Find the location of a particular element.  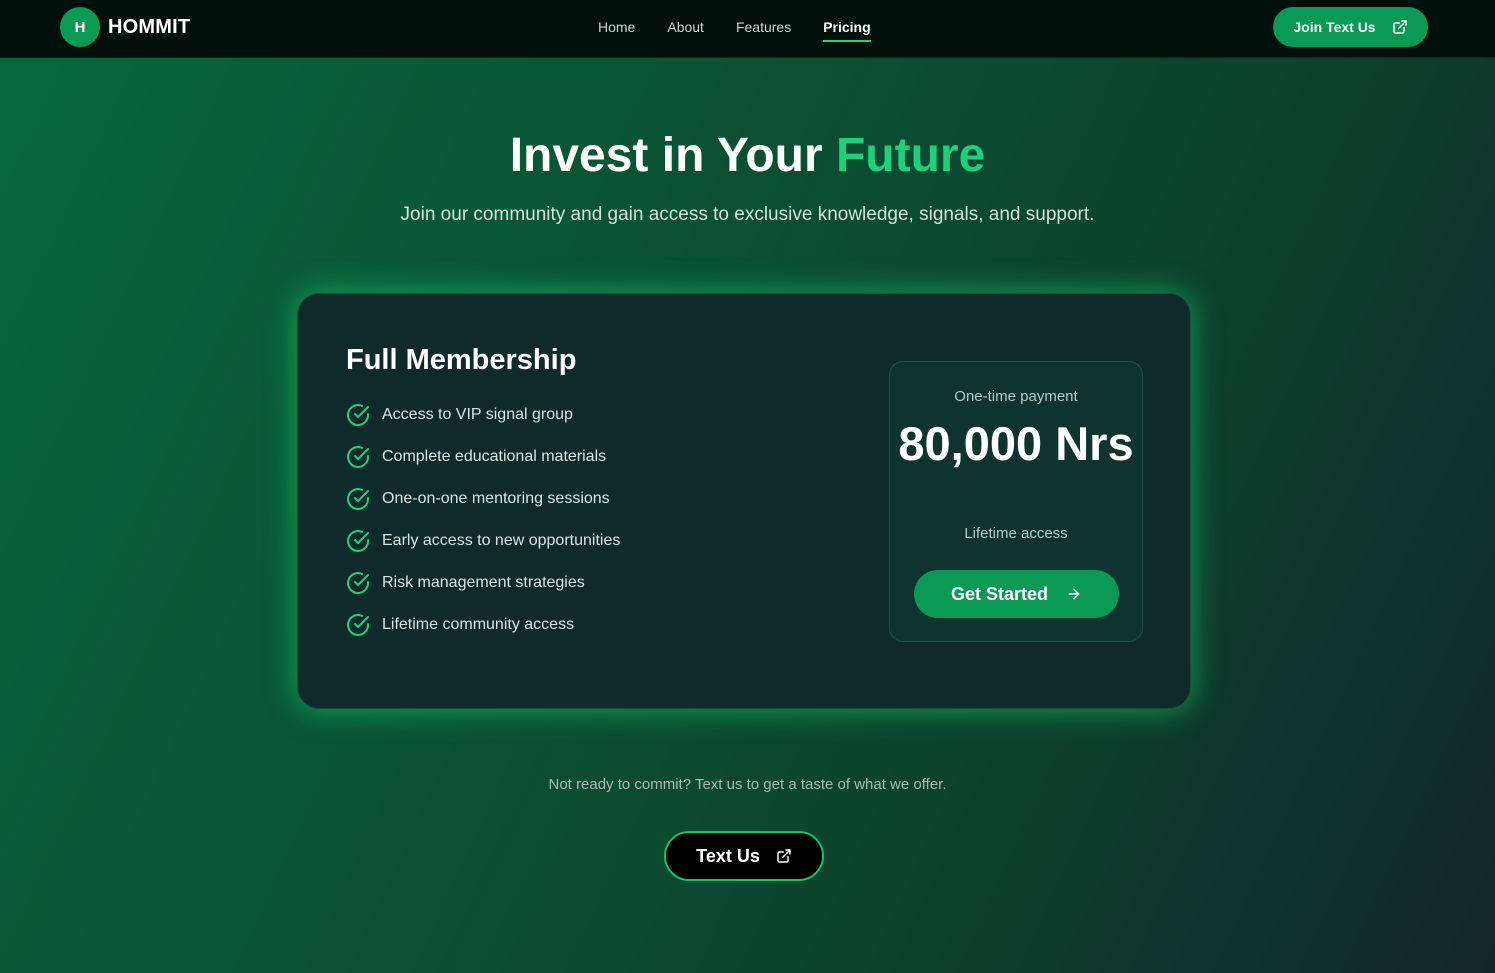

join-text-us-button: Join Text Us is located at coordinates (1350, 27).